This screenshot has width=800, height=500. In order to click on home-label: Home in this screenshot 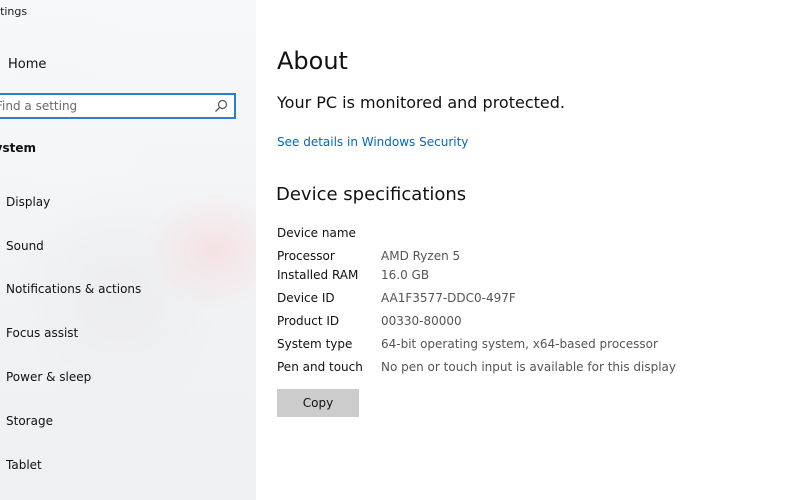, I will do `click(27, 64)`.